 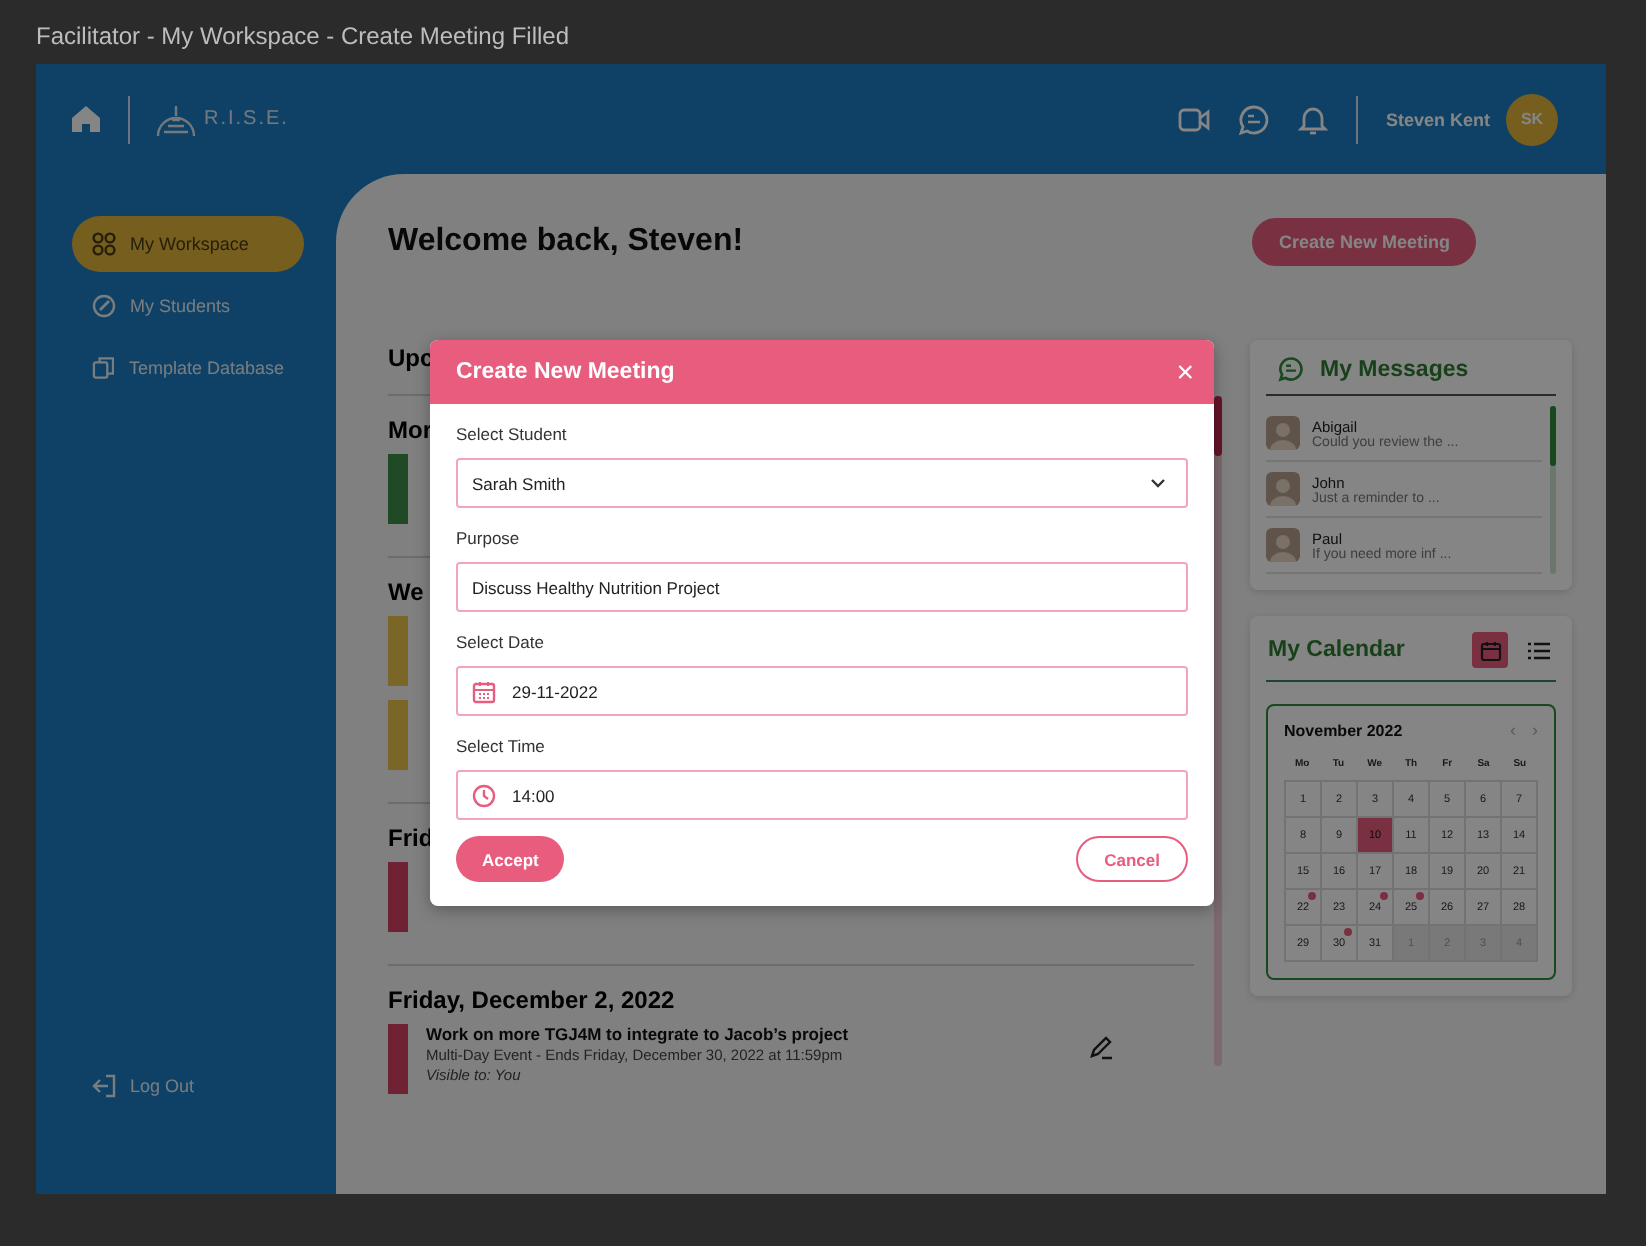 What do you see at coordinates (501, 746) in the screenshot?
I see `field-label: Select Time` at bounding box center [501, 746].